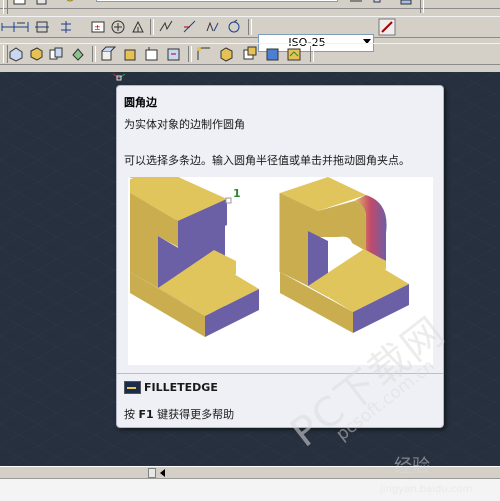 The height and width of the screenshot is (501, 500). What do you see at coordinates (212, 27) in the screenshot?
I see `dimension-text-edit-icon` at bounding box center [212, 27].